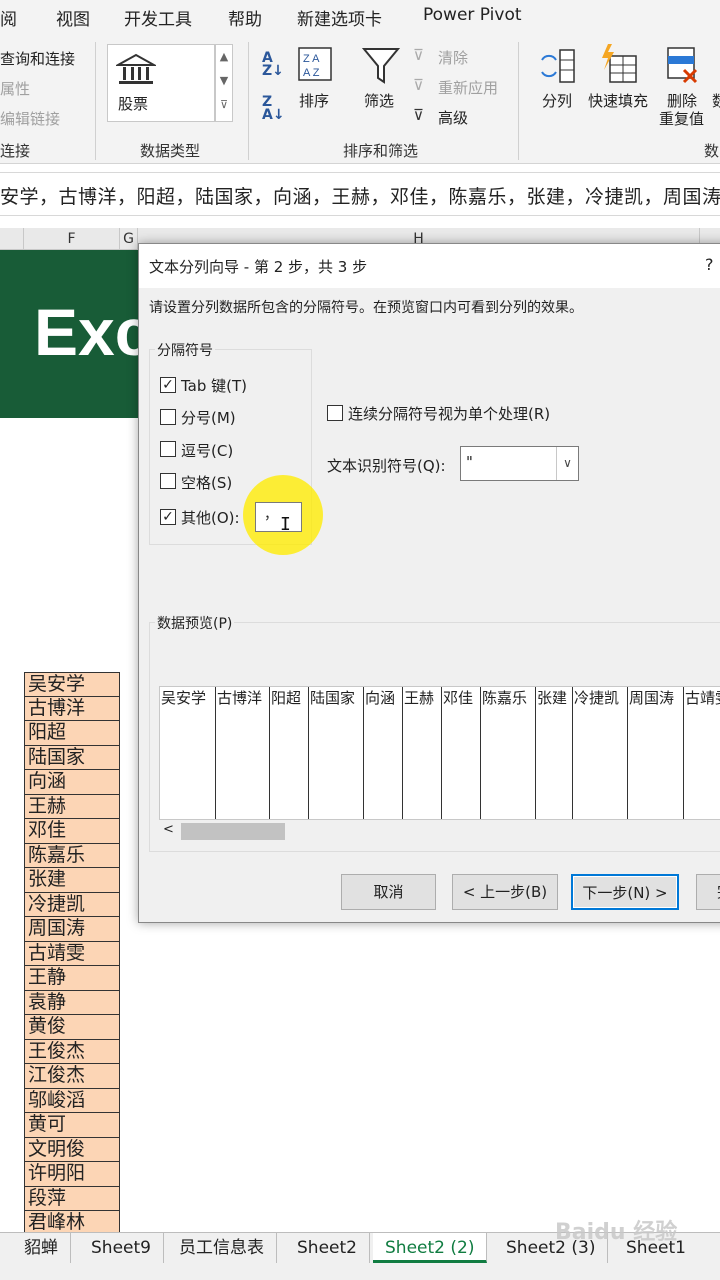 The width and height of the screenshot is (720, 1280). What do you see at coordinates (379, 100) in the screenshot?
I see `filter-label: 筛选` at bounding box center [379, 100].